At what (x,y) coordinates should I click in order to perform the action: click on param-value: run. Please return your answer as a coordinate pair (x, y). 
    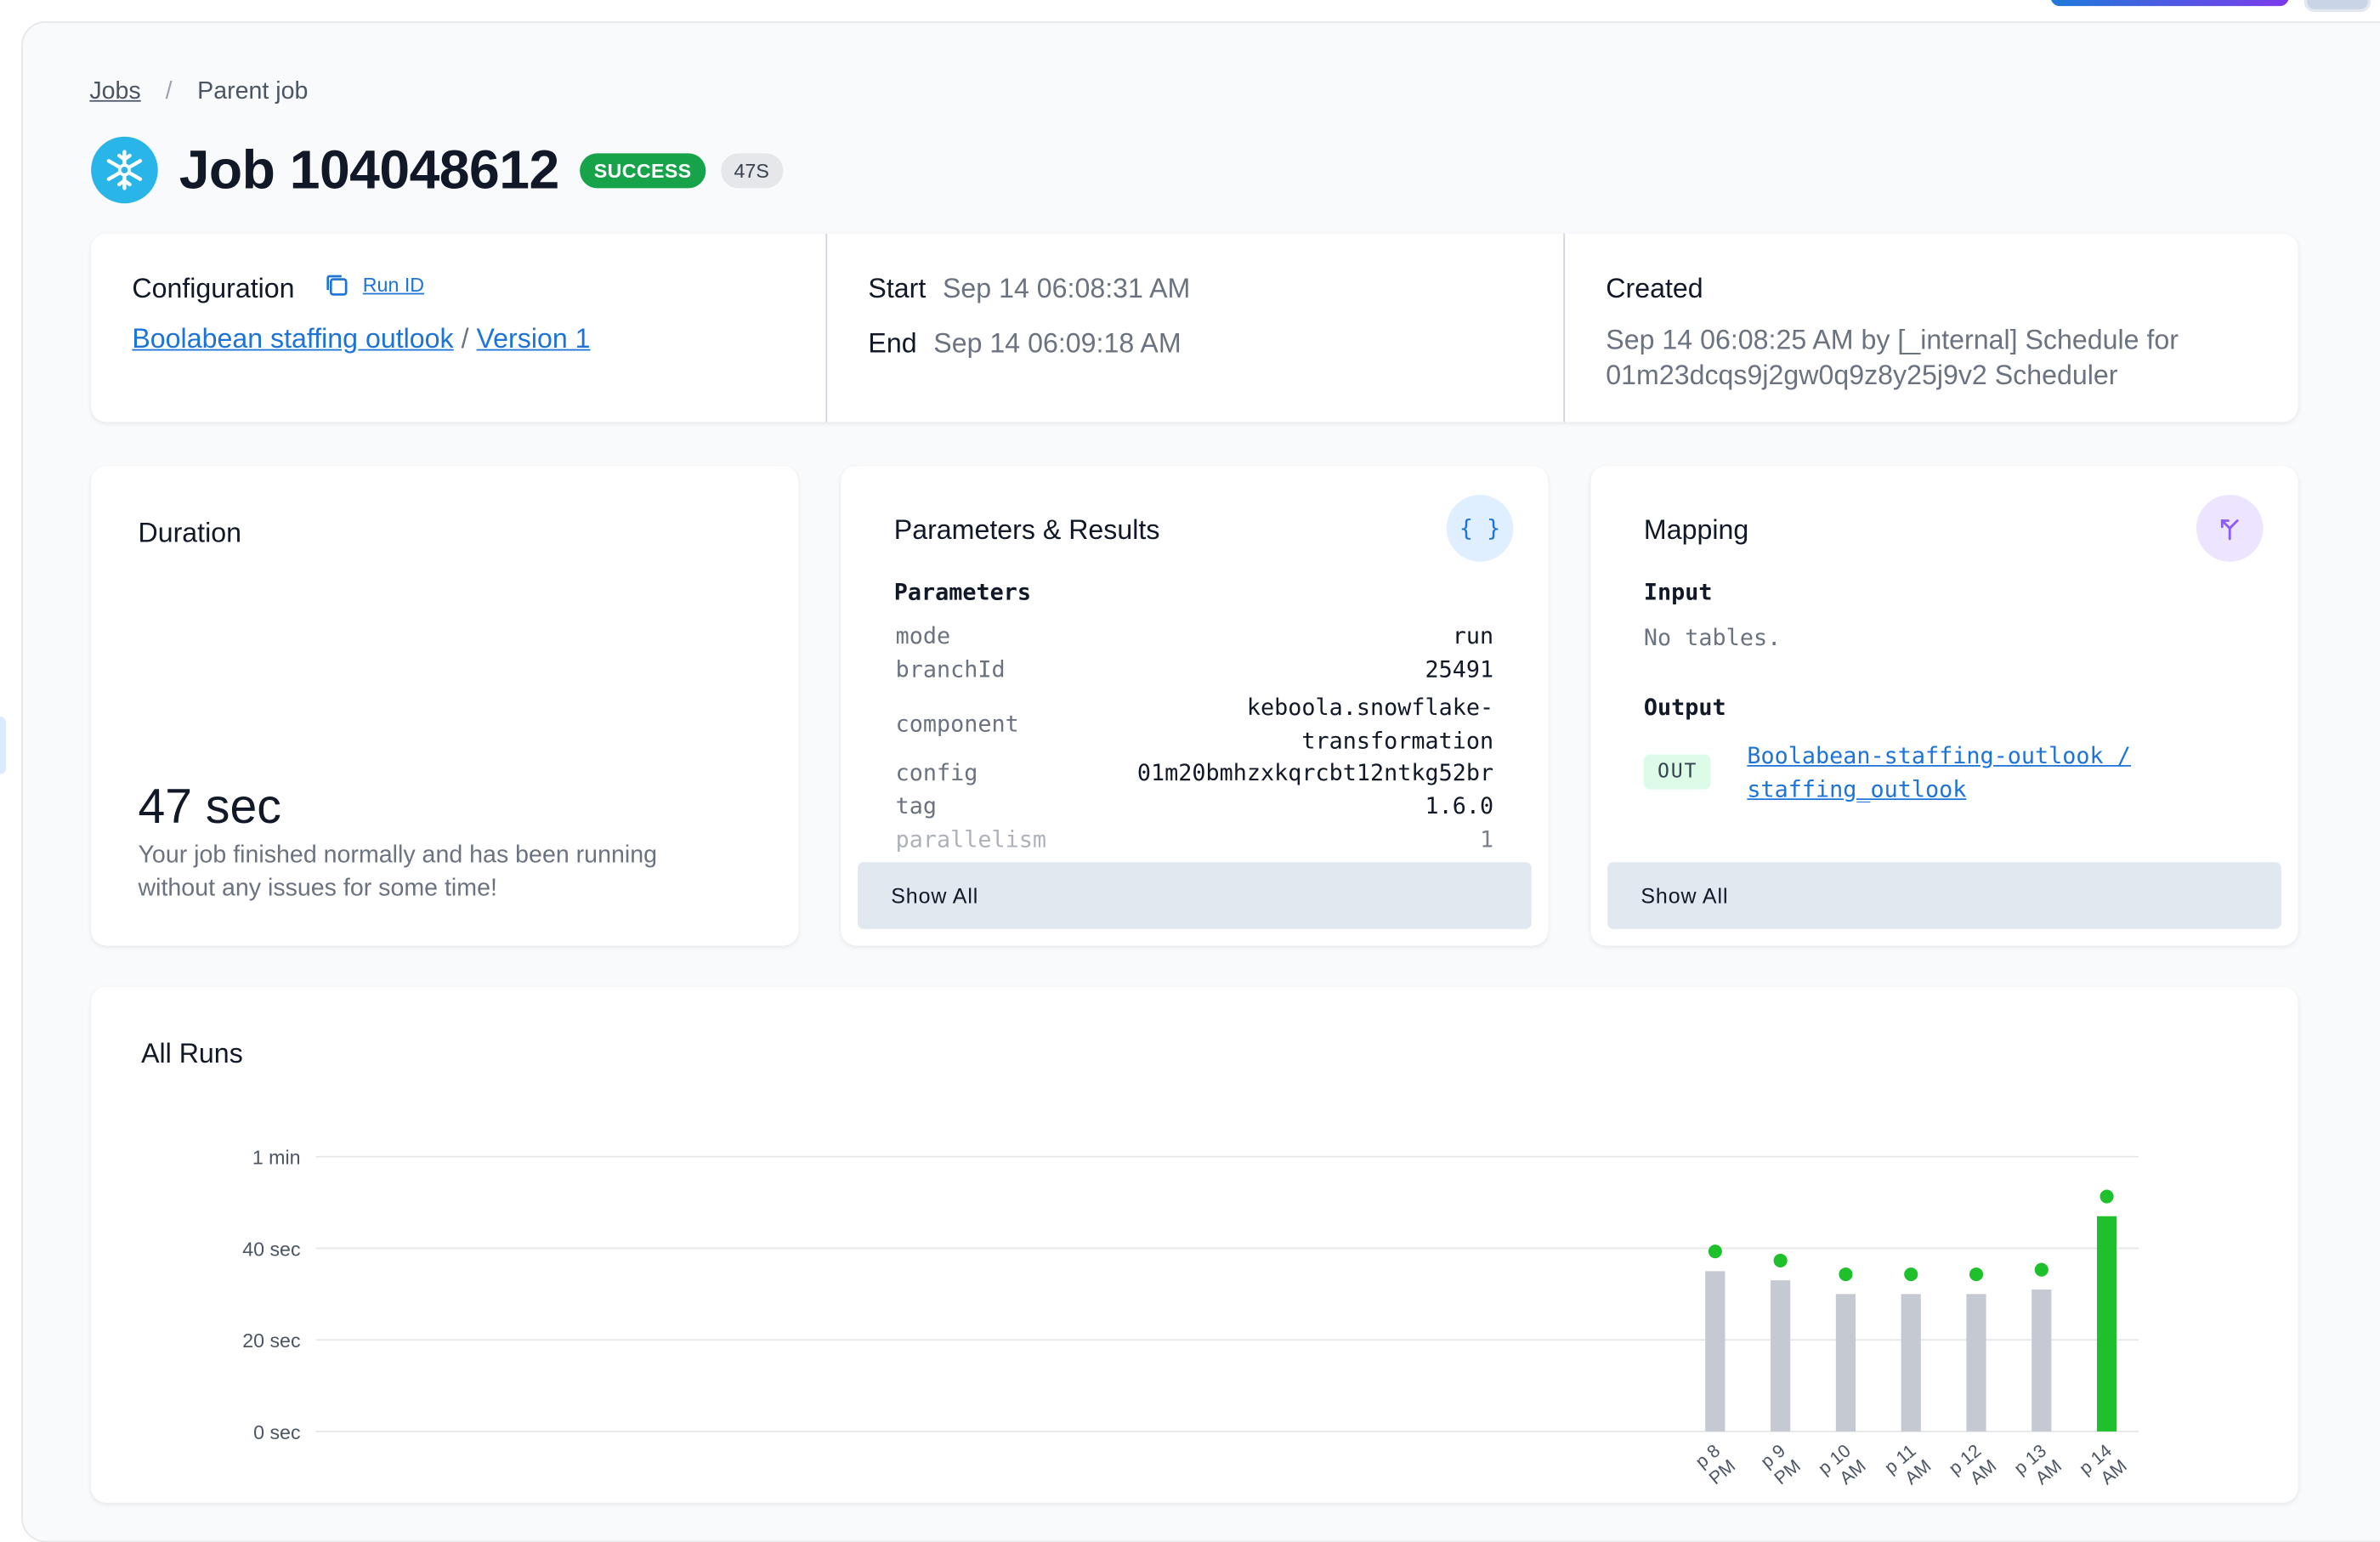
    Looking at the image, I should click on (1473, 636).